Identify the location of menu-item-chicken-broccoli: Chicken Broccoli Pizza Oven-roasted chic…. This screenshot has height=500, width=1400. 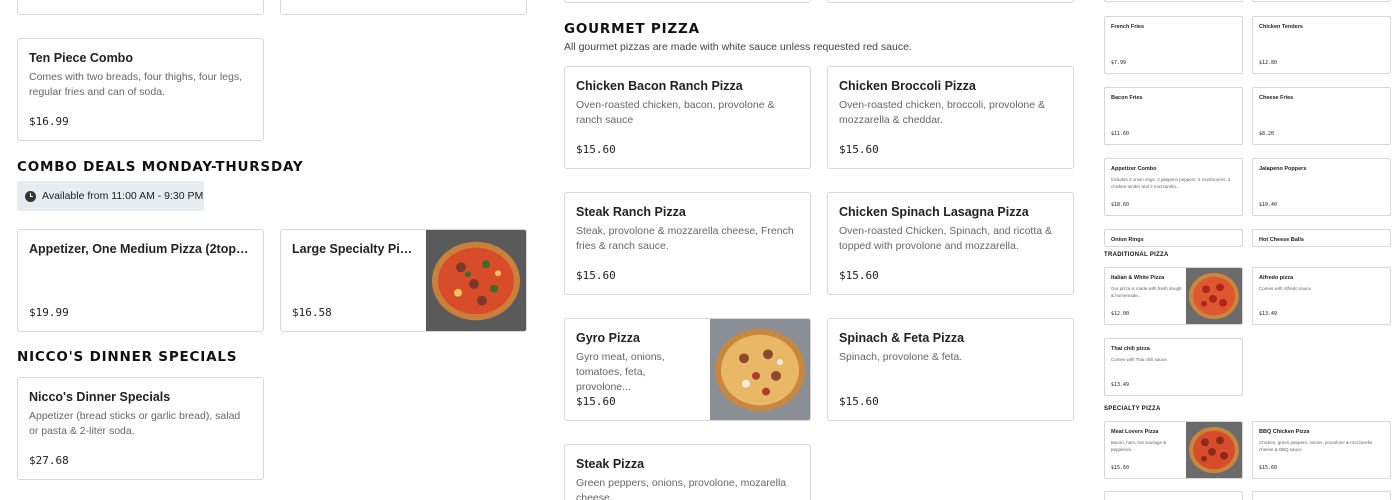
(950, 117).